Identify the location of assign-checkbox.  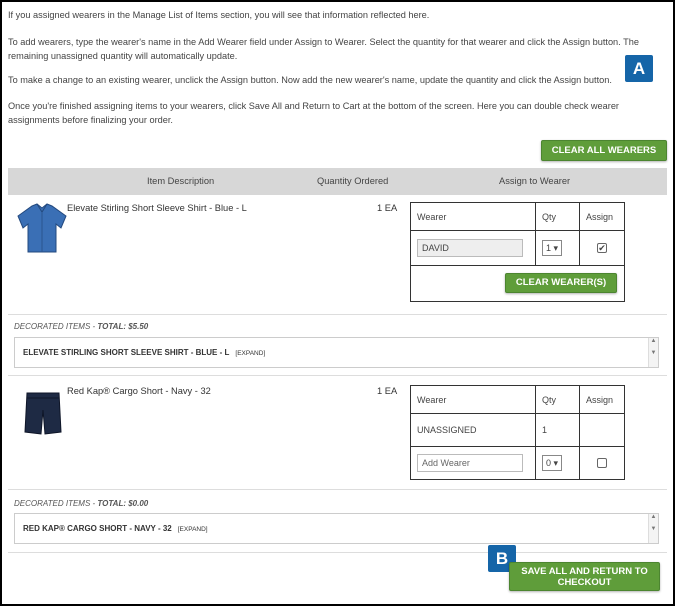
(602, 463).